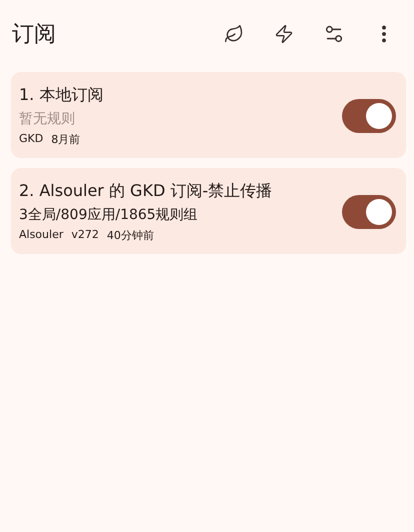 This screenshot has height=532, width=414. What do you see at coordinates (130, 235) in the screenshot?
I see `subscription-meta: 40分钟前` at bounding box center [130, 235].